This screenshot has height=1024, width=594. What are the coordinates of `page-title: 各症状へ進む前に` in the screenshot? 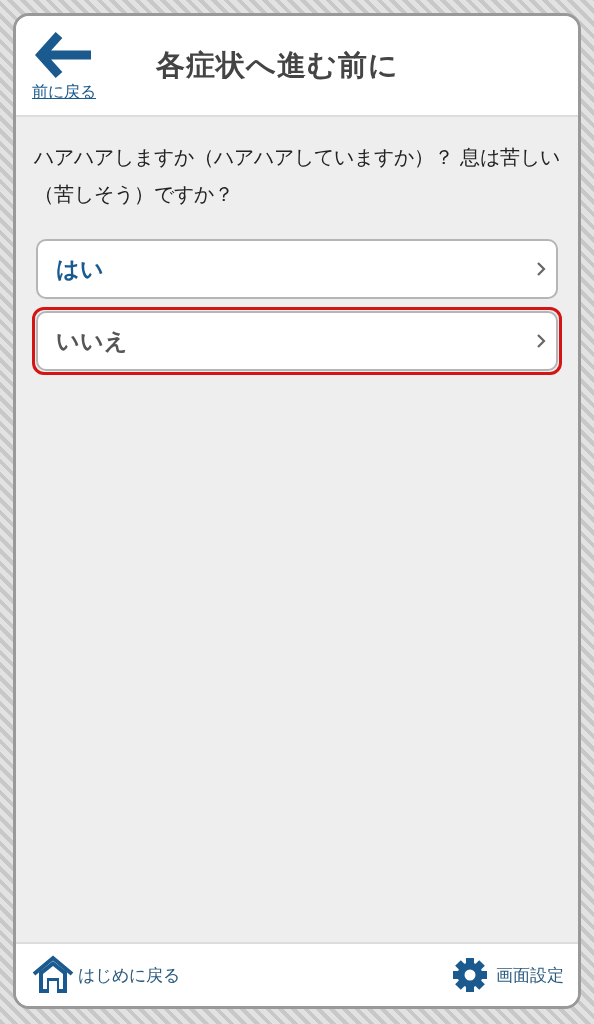 It's located at (277, 65).